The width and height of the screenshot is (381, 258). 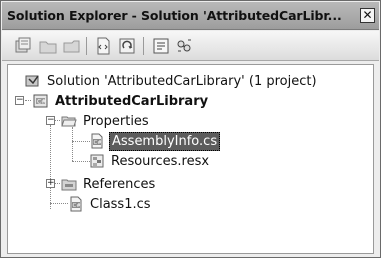 I want to click on folder-open-icon, so click(x=69, y=121).